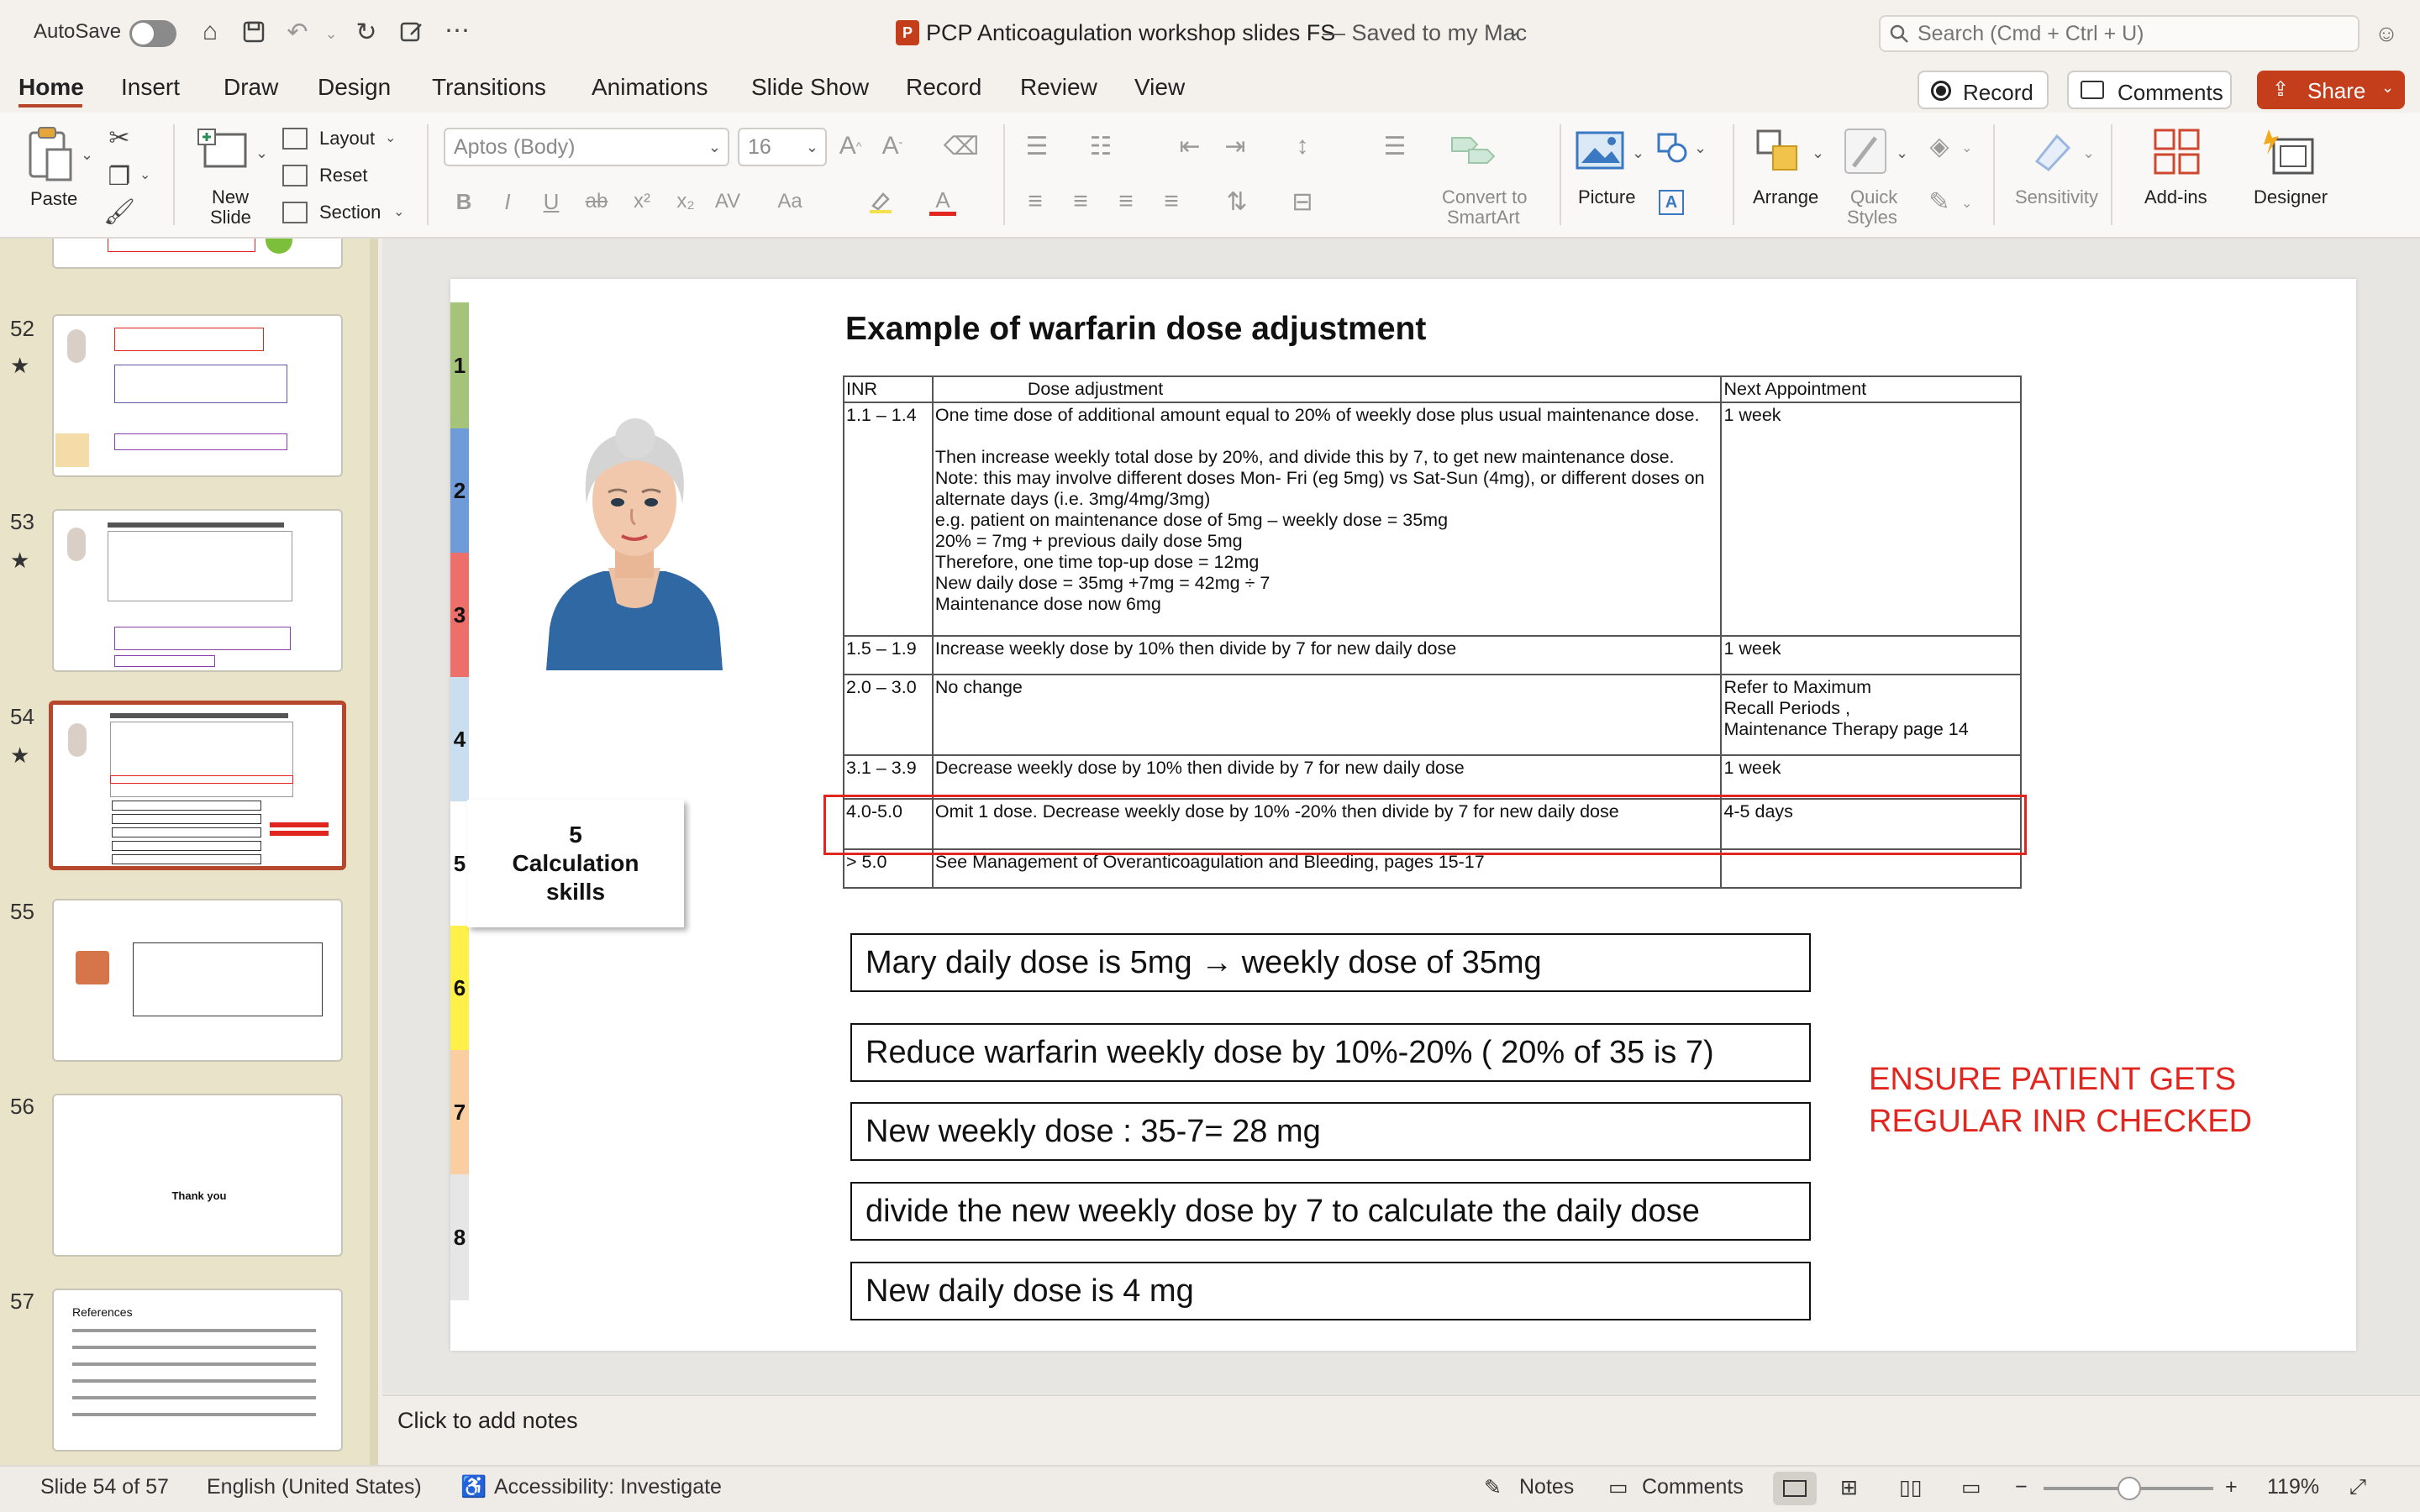 The image size is (2420, 1512). Describe the element at coordinates (398, 211) in the screenshot. I see `section-dropdown-icon: ⌄` at that location.